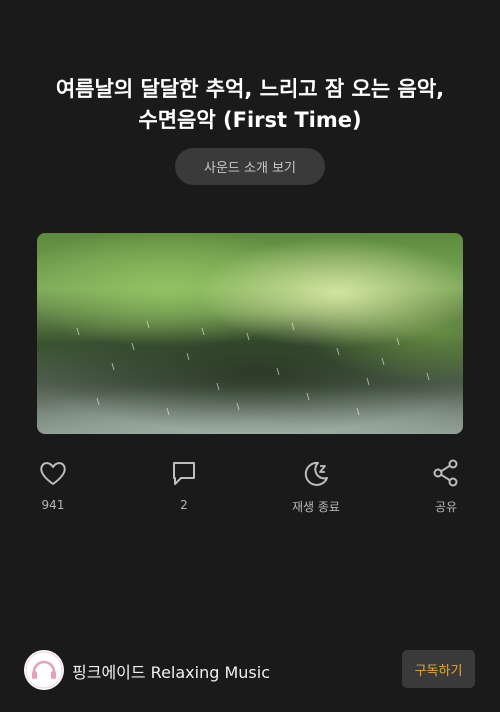 The height and width of the screenshot is (712, 500). I want to click on rain-overlay, so click(253, 368).